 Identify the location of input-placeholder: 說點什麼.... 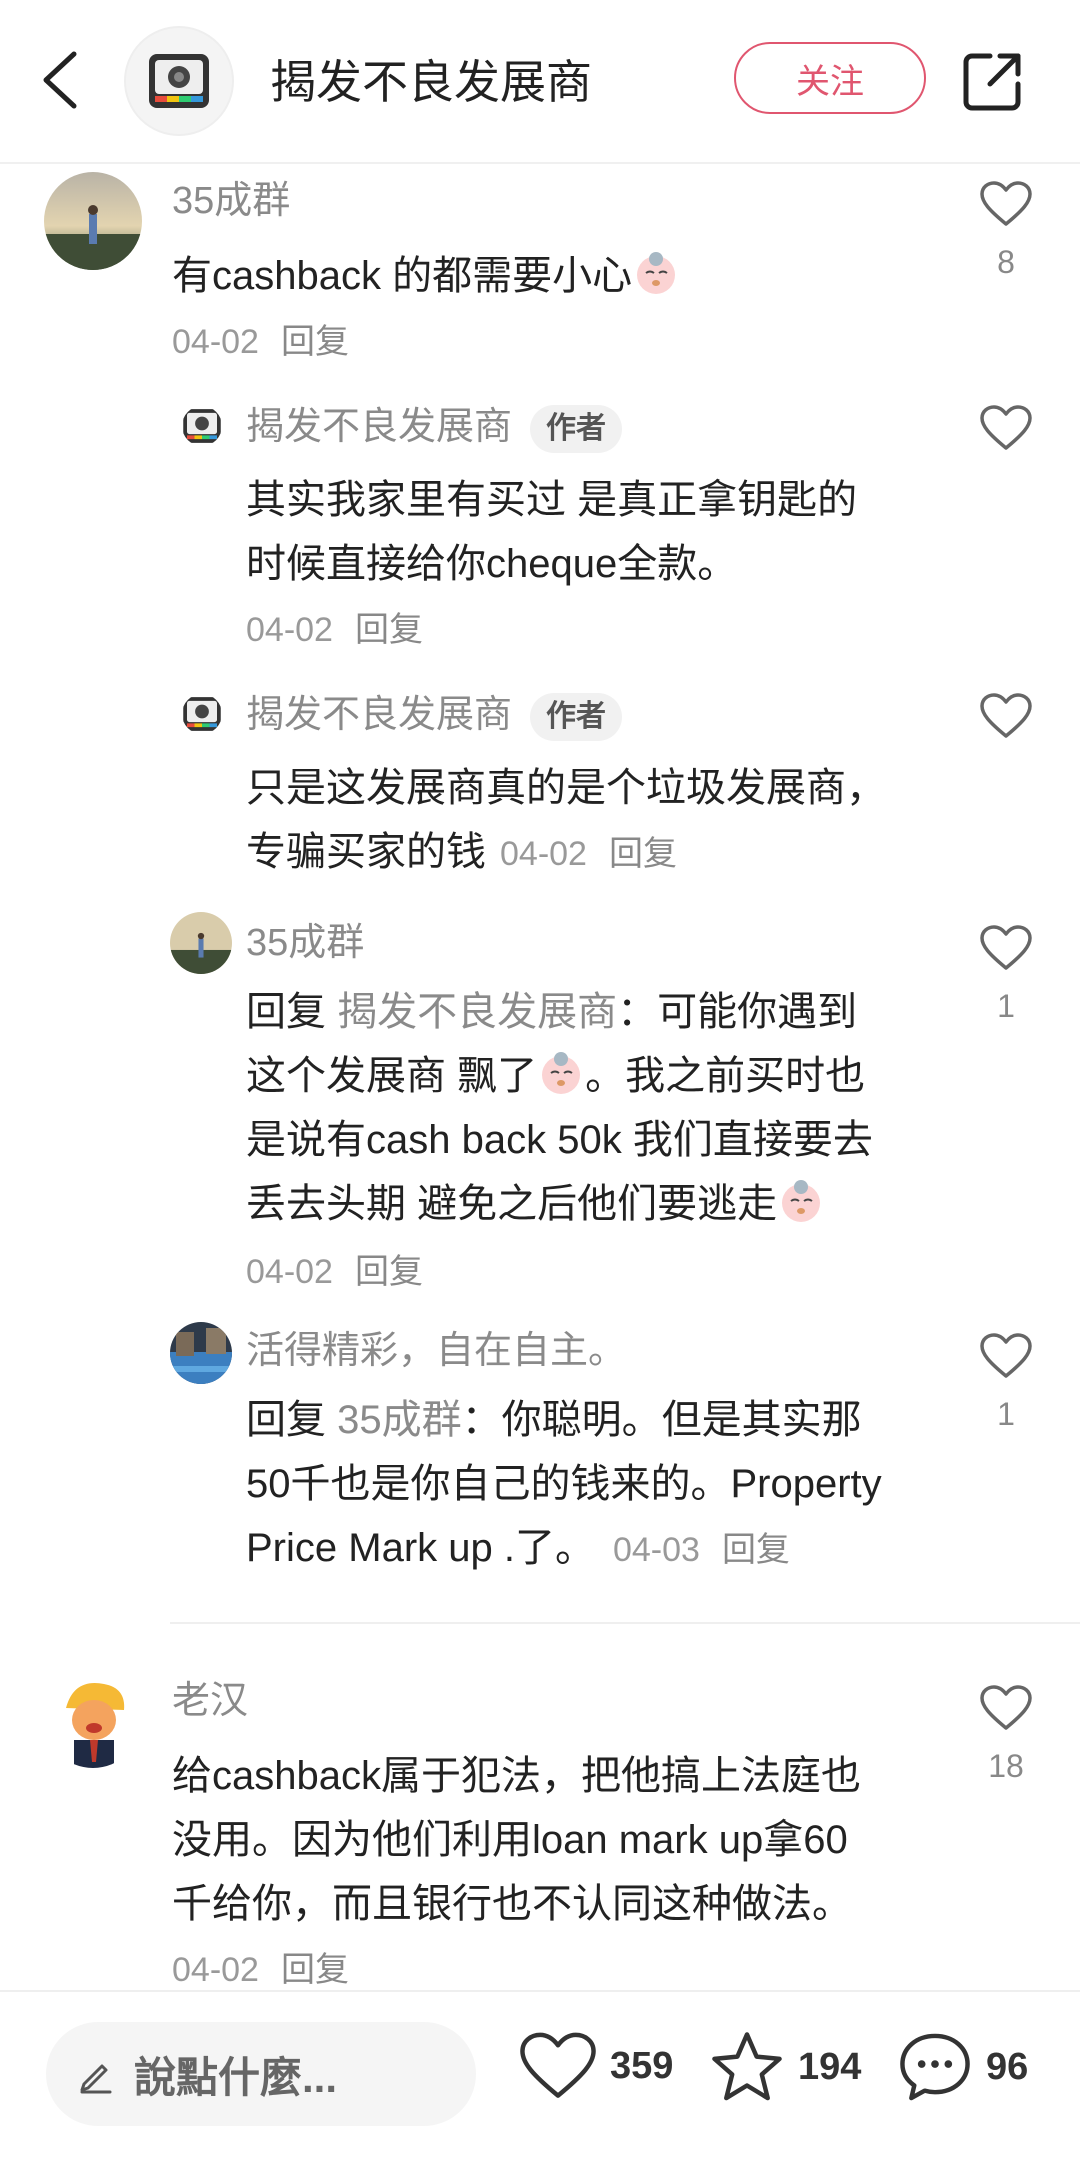
(236, 2077).